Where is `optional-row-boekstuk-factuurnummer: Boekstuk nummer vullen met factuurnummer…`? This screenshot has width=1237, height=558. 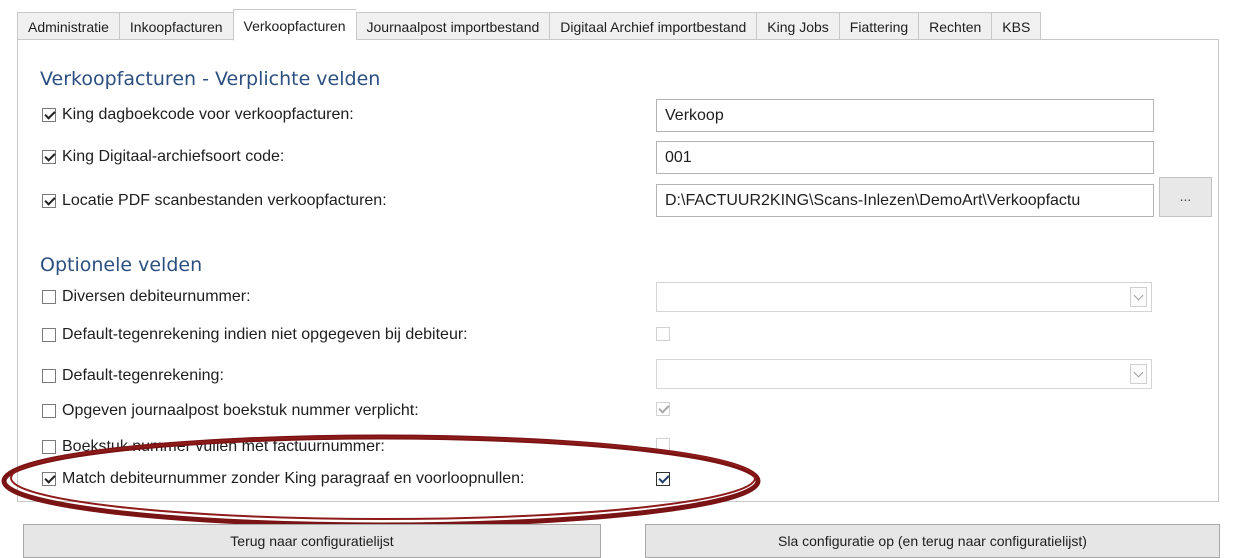
optional-row-boekstuk-factuurnummer: Boekstuk nummer vullen met factuurnummer… is located at coordinates (213, 447).